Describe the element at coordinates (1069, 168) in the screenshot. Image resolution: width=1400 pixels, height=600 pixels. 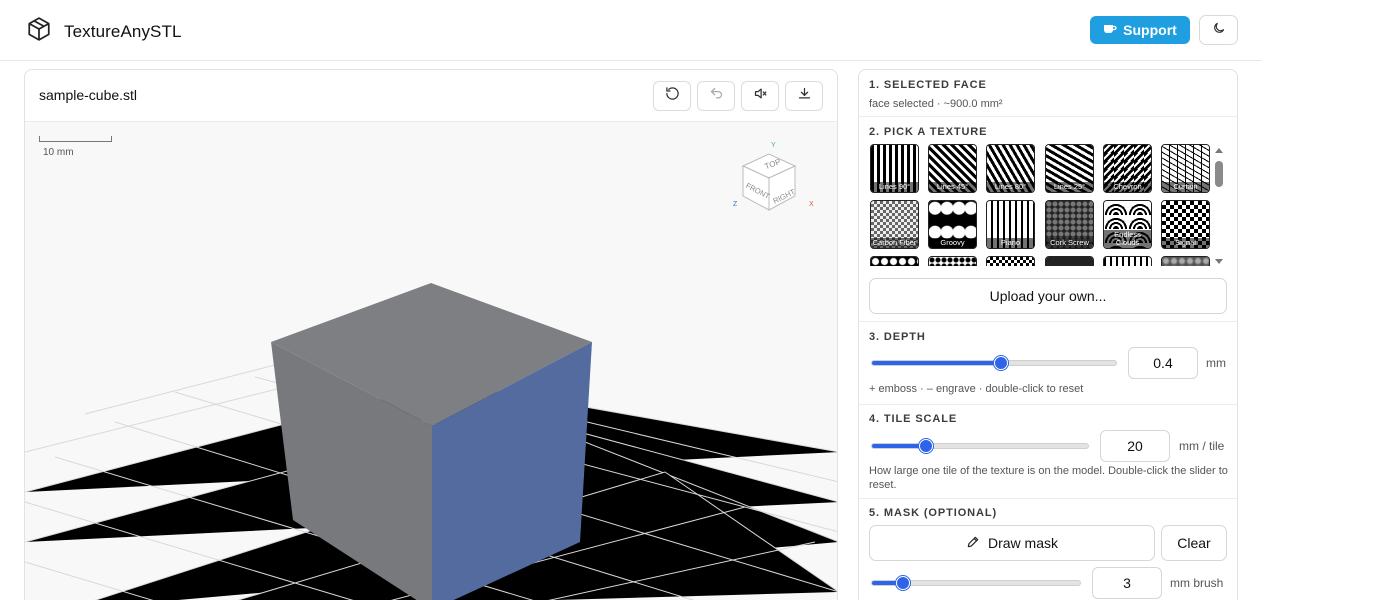
I see `texture-tile: Lines 25°` at that location.